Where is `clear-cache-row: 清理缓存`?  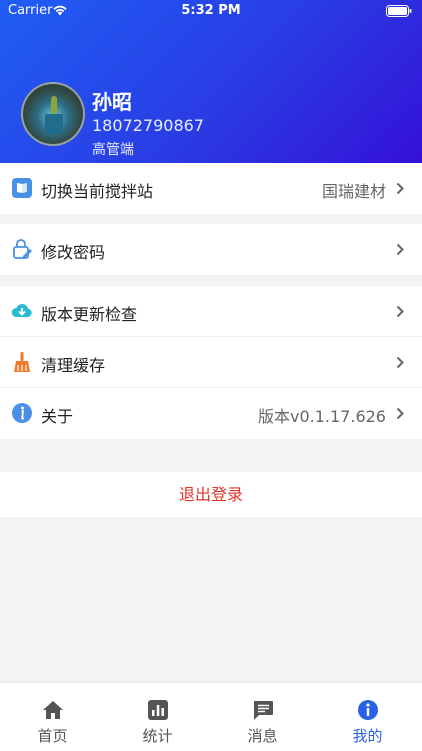 clear-cache-row: 清理缓存 is located at coordinates (211, 362).